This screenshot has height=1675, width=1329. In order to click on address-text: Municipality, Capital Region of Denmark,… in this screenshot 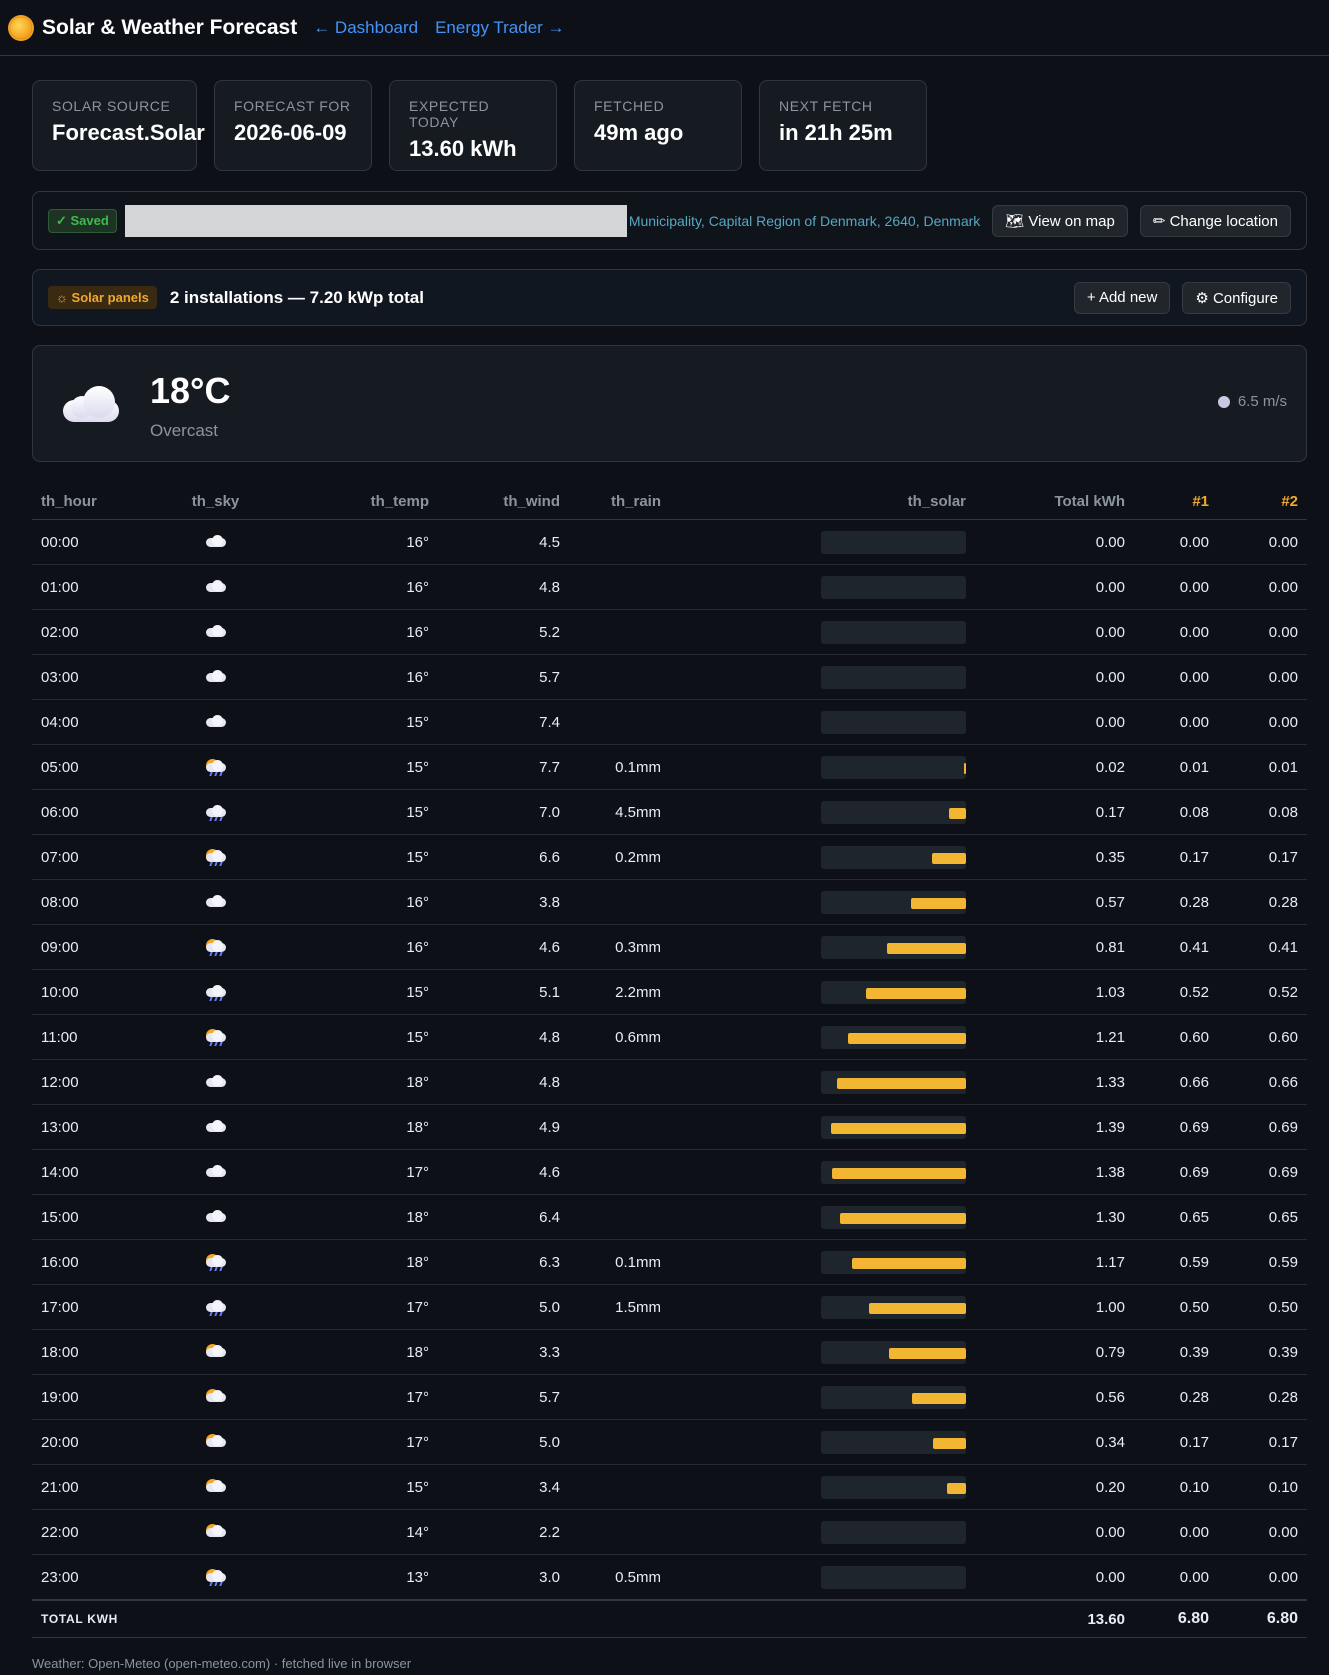, I will do `click(804, 220)`.